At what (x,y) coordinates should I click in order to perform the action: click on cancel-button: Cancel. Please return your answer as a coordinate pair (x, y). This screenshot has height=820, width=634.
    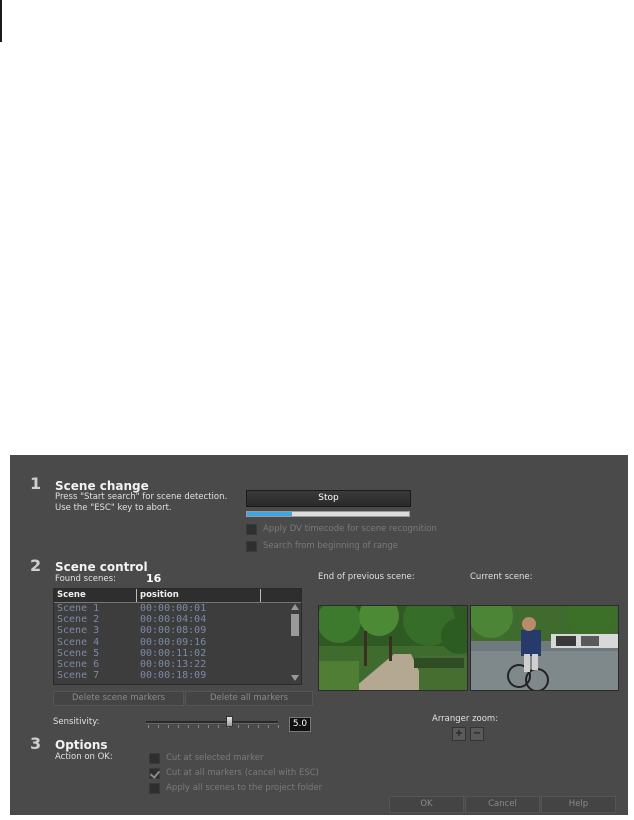
    Looking at the image, I should click on (502, 804).